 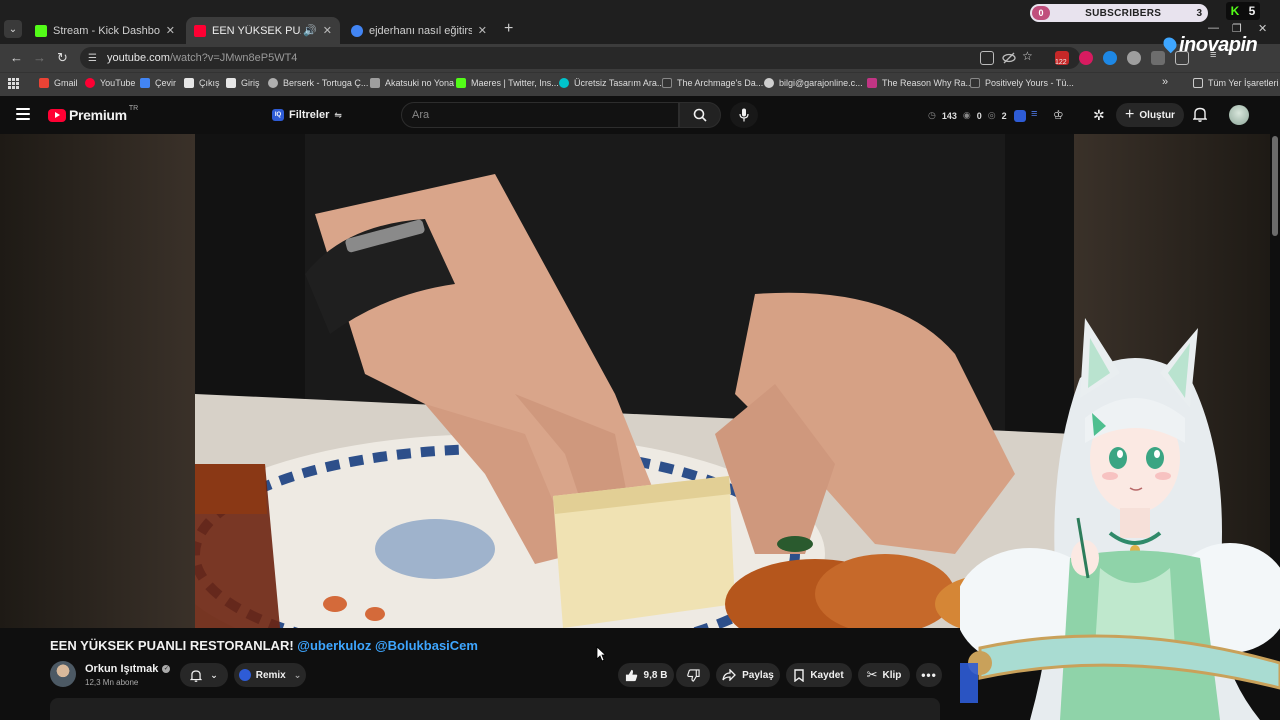 I want to click on logo-word: Premium, so click(x=98, y=115).